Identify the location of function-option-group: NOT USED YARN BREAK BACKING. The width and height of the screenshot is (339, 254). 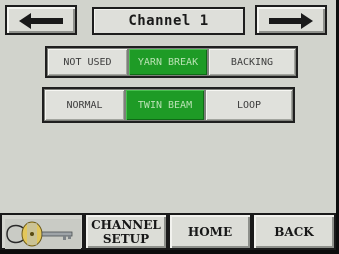
(171, 62).